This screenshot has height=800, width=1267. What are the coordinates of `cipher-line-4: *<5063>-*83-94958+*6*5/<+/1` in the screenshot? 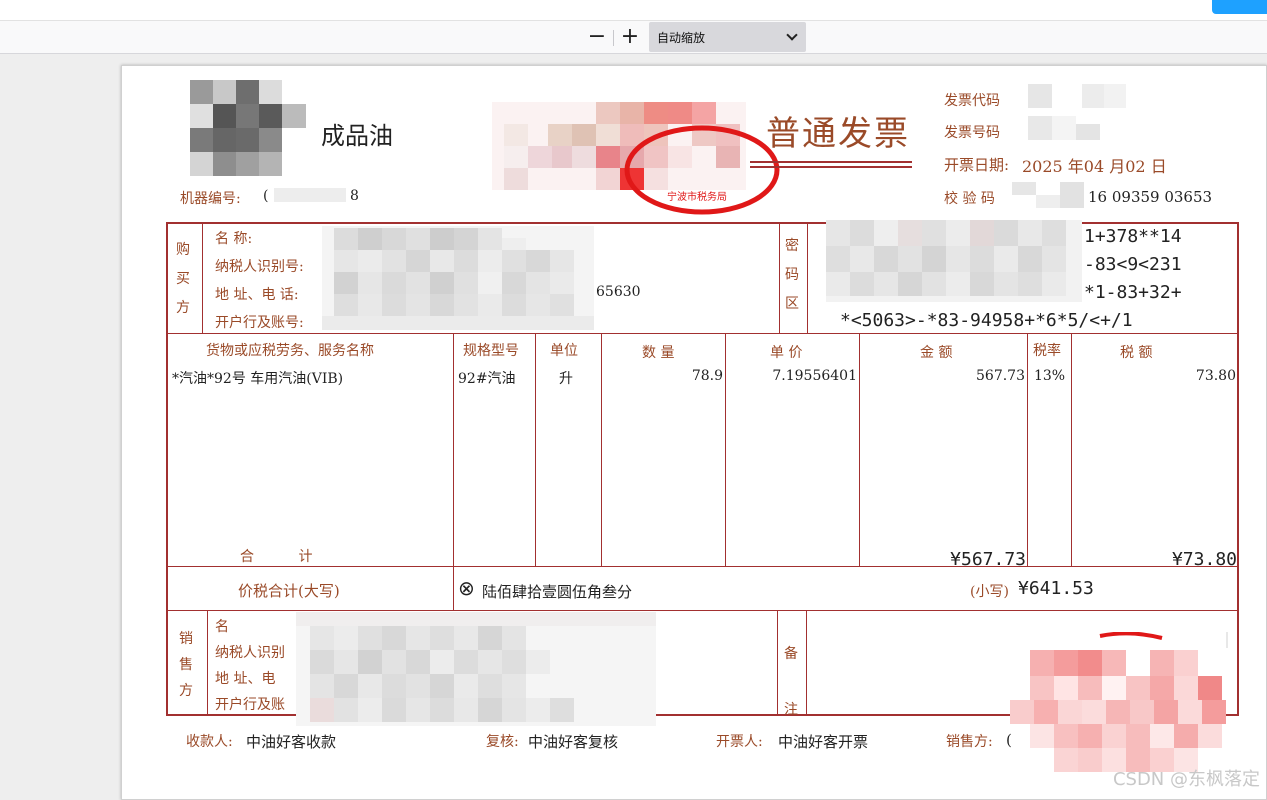 It's located at (986, 320).